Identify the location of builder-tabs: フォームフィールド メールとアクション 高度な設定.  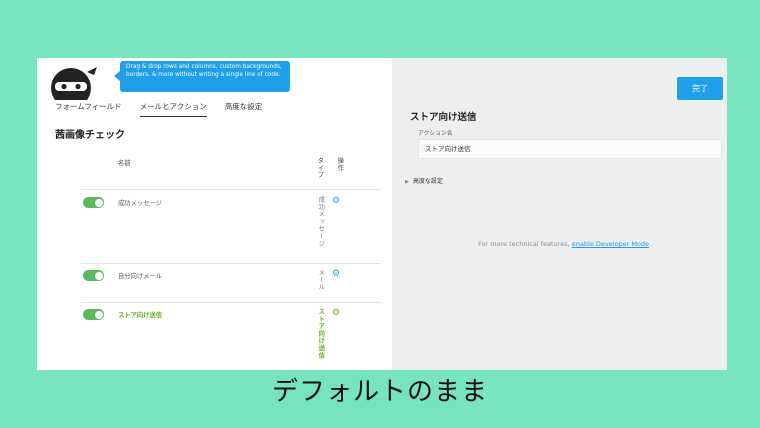
(158, 109).